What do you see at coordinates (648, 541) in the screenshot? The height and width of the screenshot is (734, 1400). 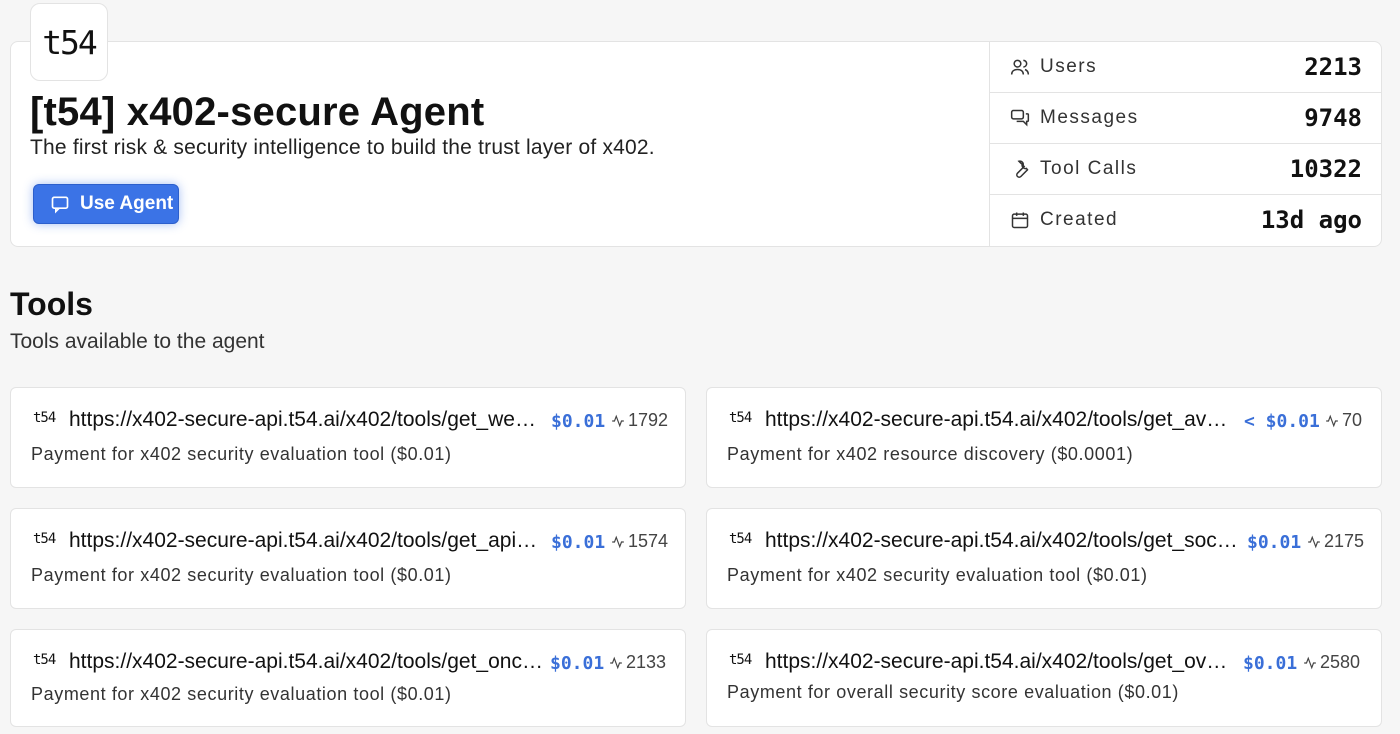 I see `tool-count-value: 1574` at bounding box center [648, 541].